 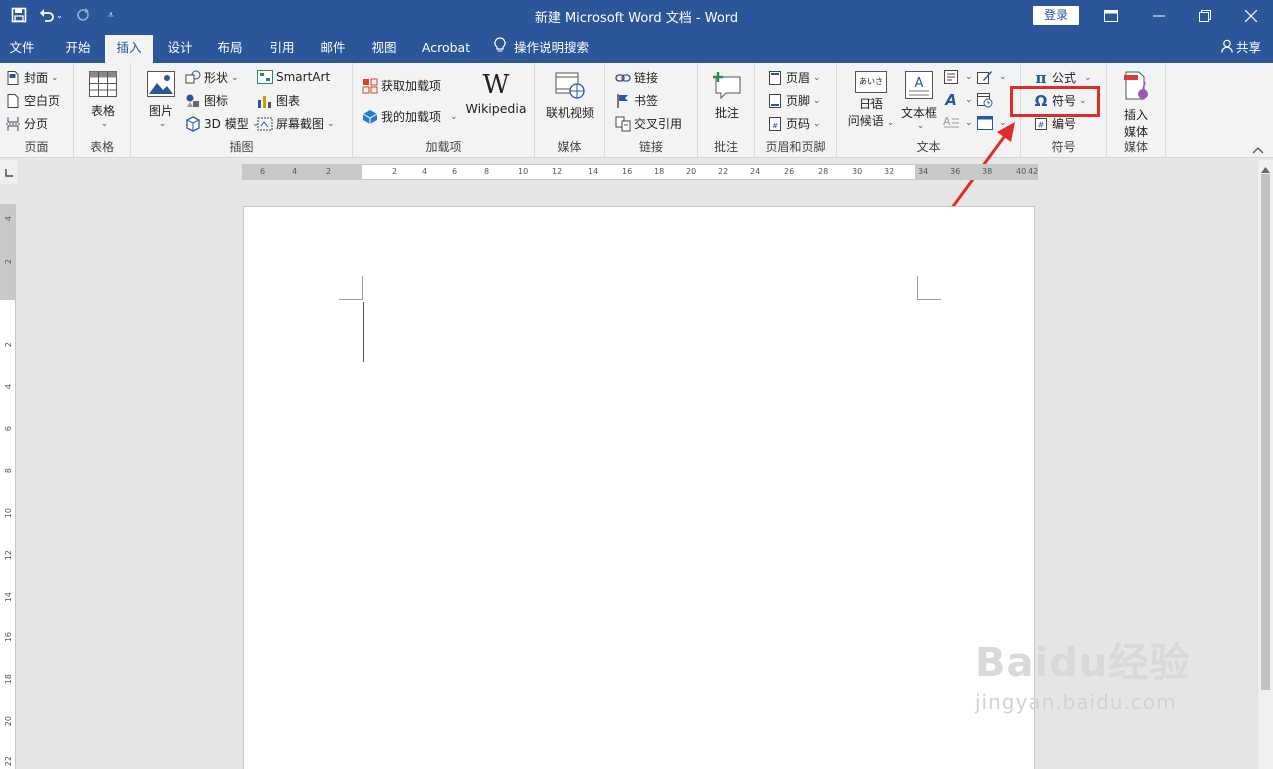 I want to click on tab-acrobat: Acrobat, so click(x=446, y=47).